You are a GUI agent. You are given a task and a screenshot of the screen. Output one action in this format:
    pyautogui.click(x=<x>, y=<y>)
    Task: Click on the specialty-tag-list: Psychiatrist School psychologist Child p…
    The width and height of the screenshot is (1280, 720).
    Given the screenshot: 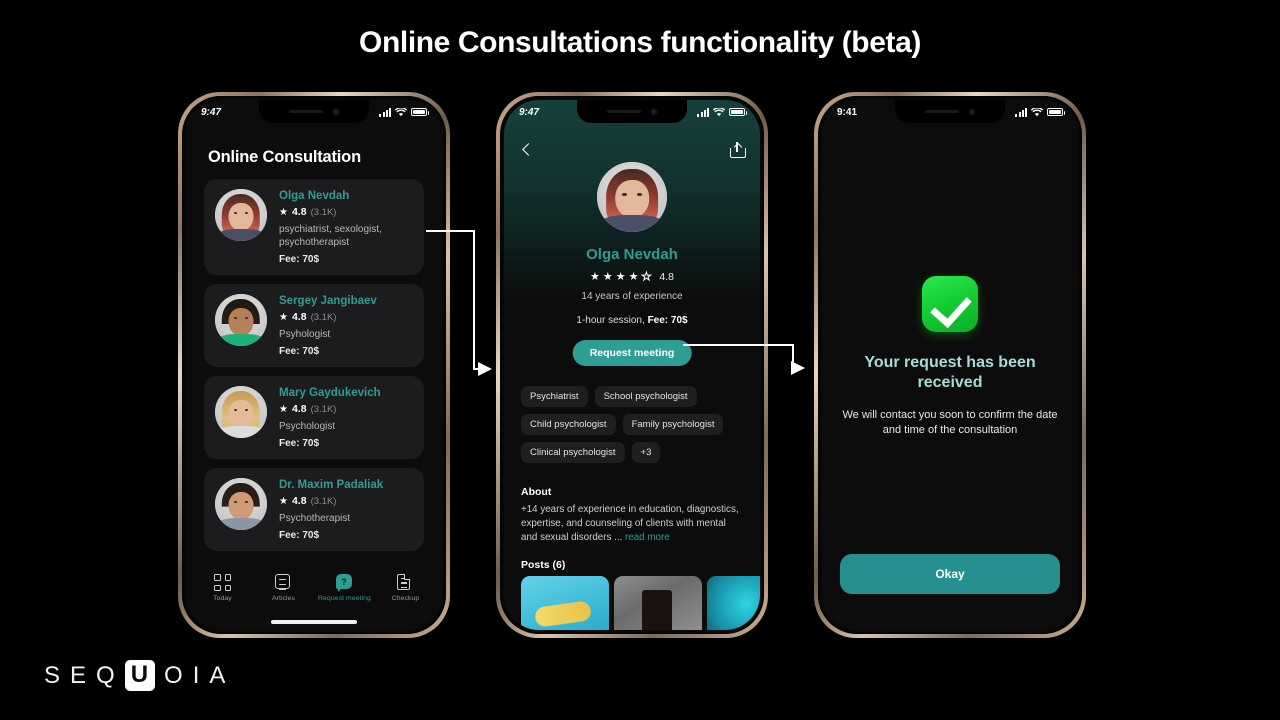 What is the action you would take?
    pyautogui.click(x=632, y=424)
    